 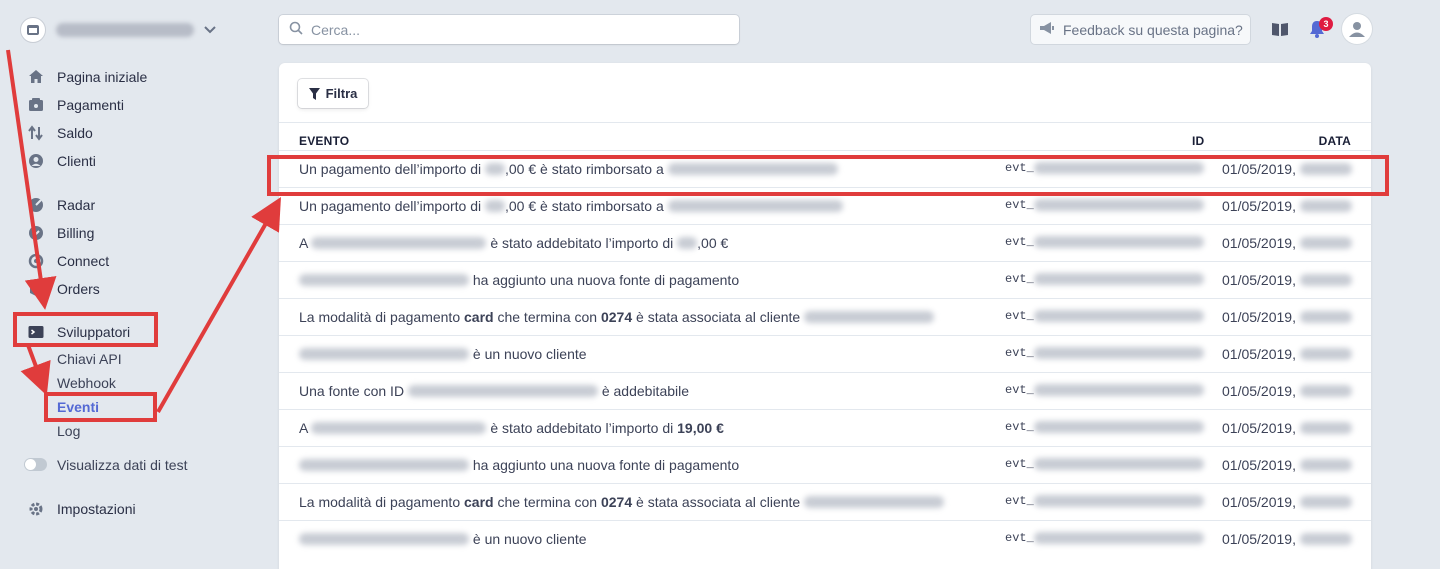 What do you see at coordinates (1326, 24) in the screenshot?
I see `notification-count-badge: 3` at bounding box center [1326, 24].